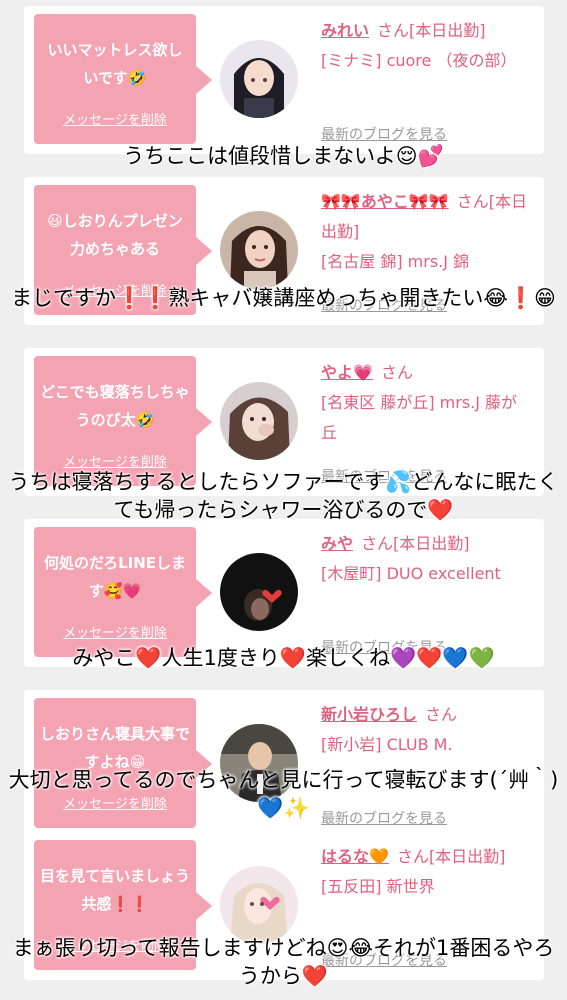  I want to click on shop-name: [名古屋 錦] mrs.J 錦, so click(395, 261).